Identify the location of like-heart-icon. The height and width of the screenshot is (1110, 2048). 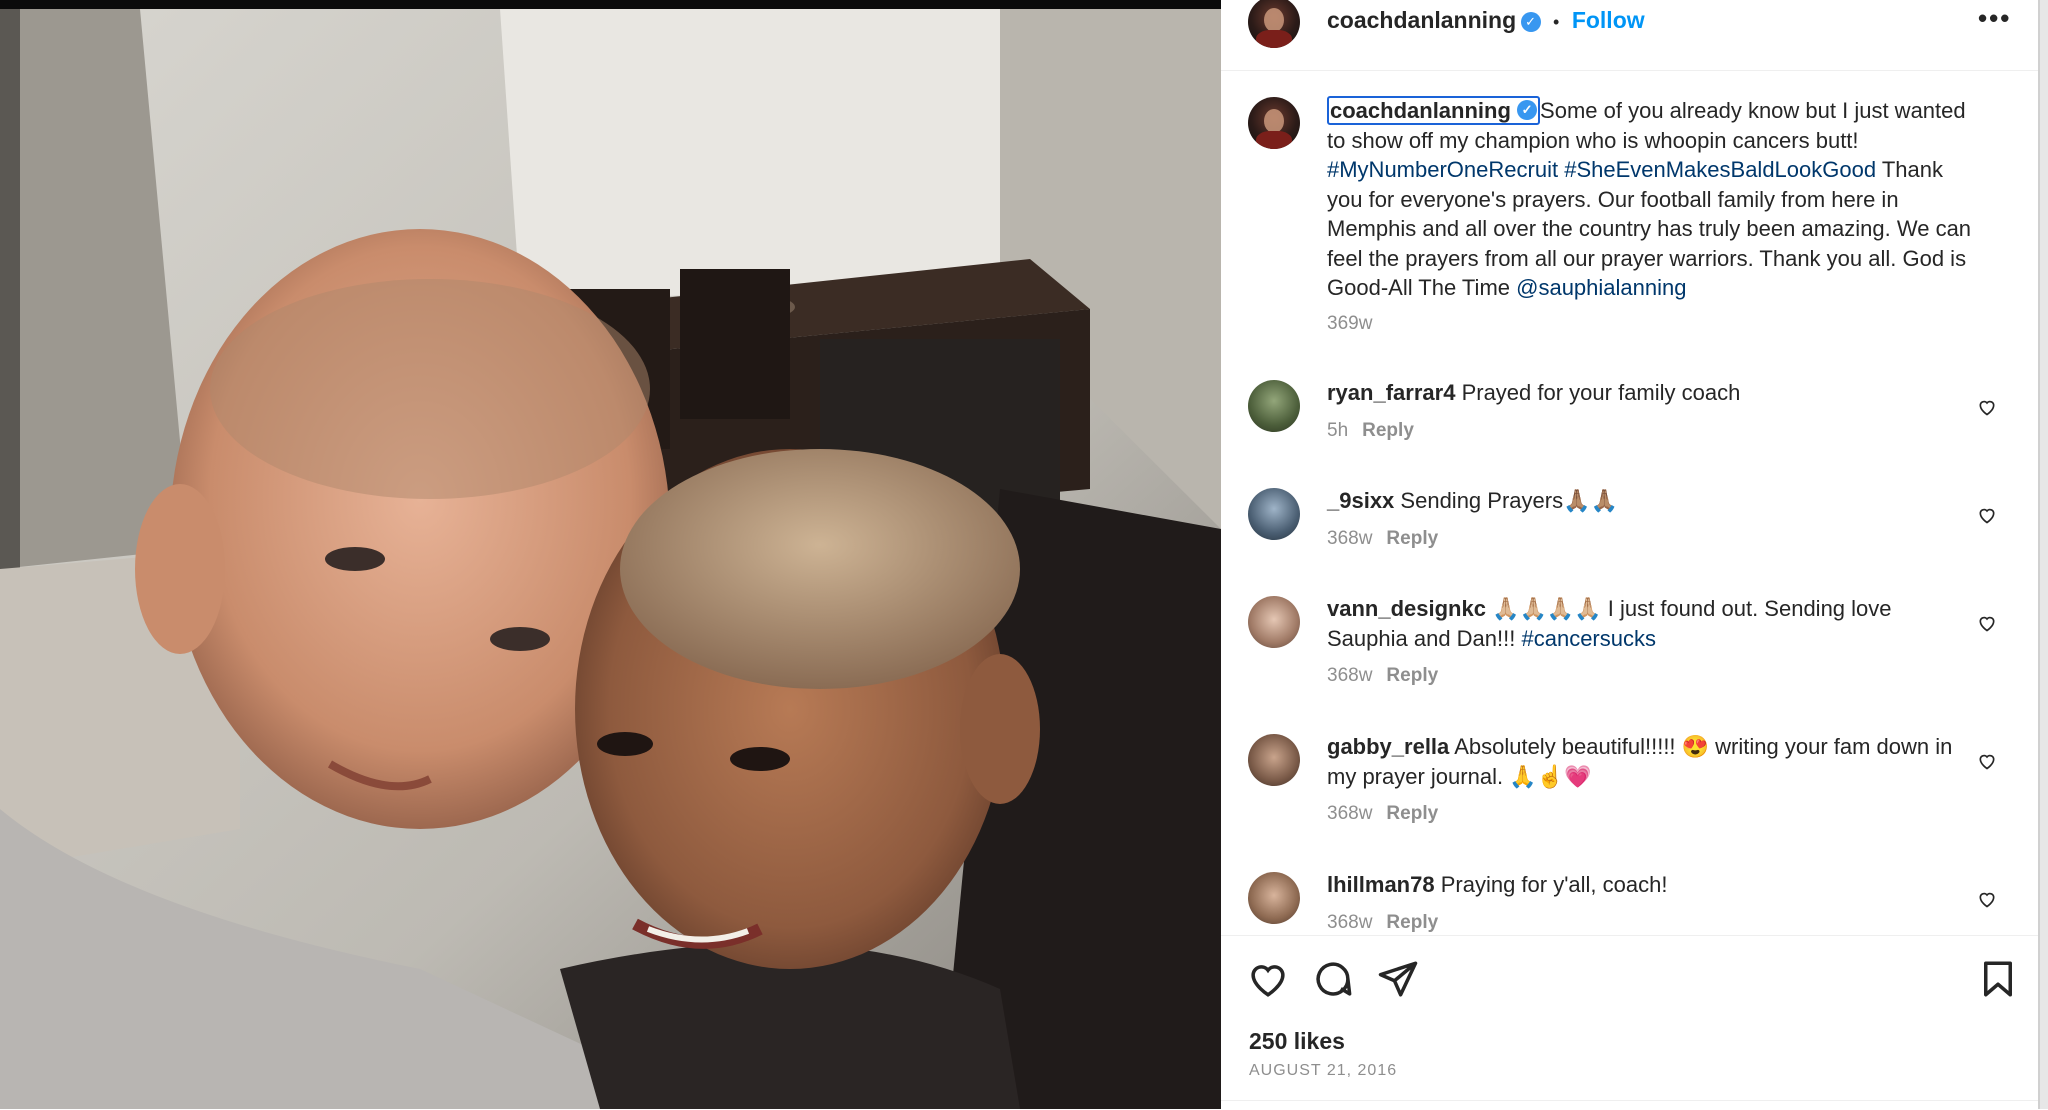
(1268, 979).